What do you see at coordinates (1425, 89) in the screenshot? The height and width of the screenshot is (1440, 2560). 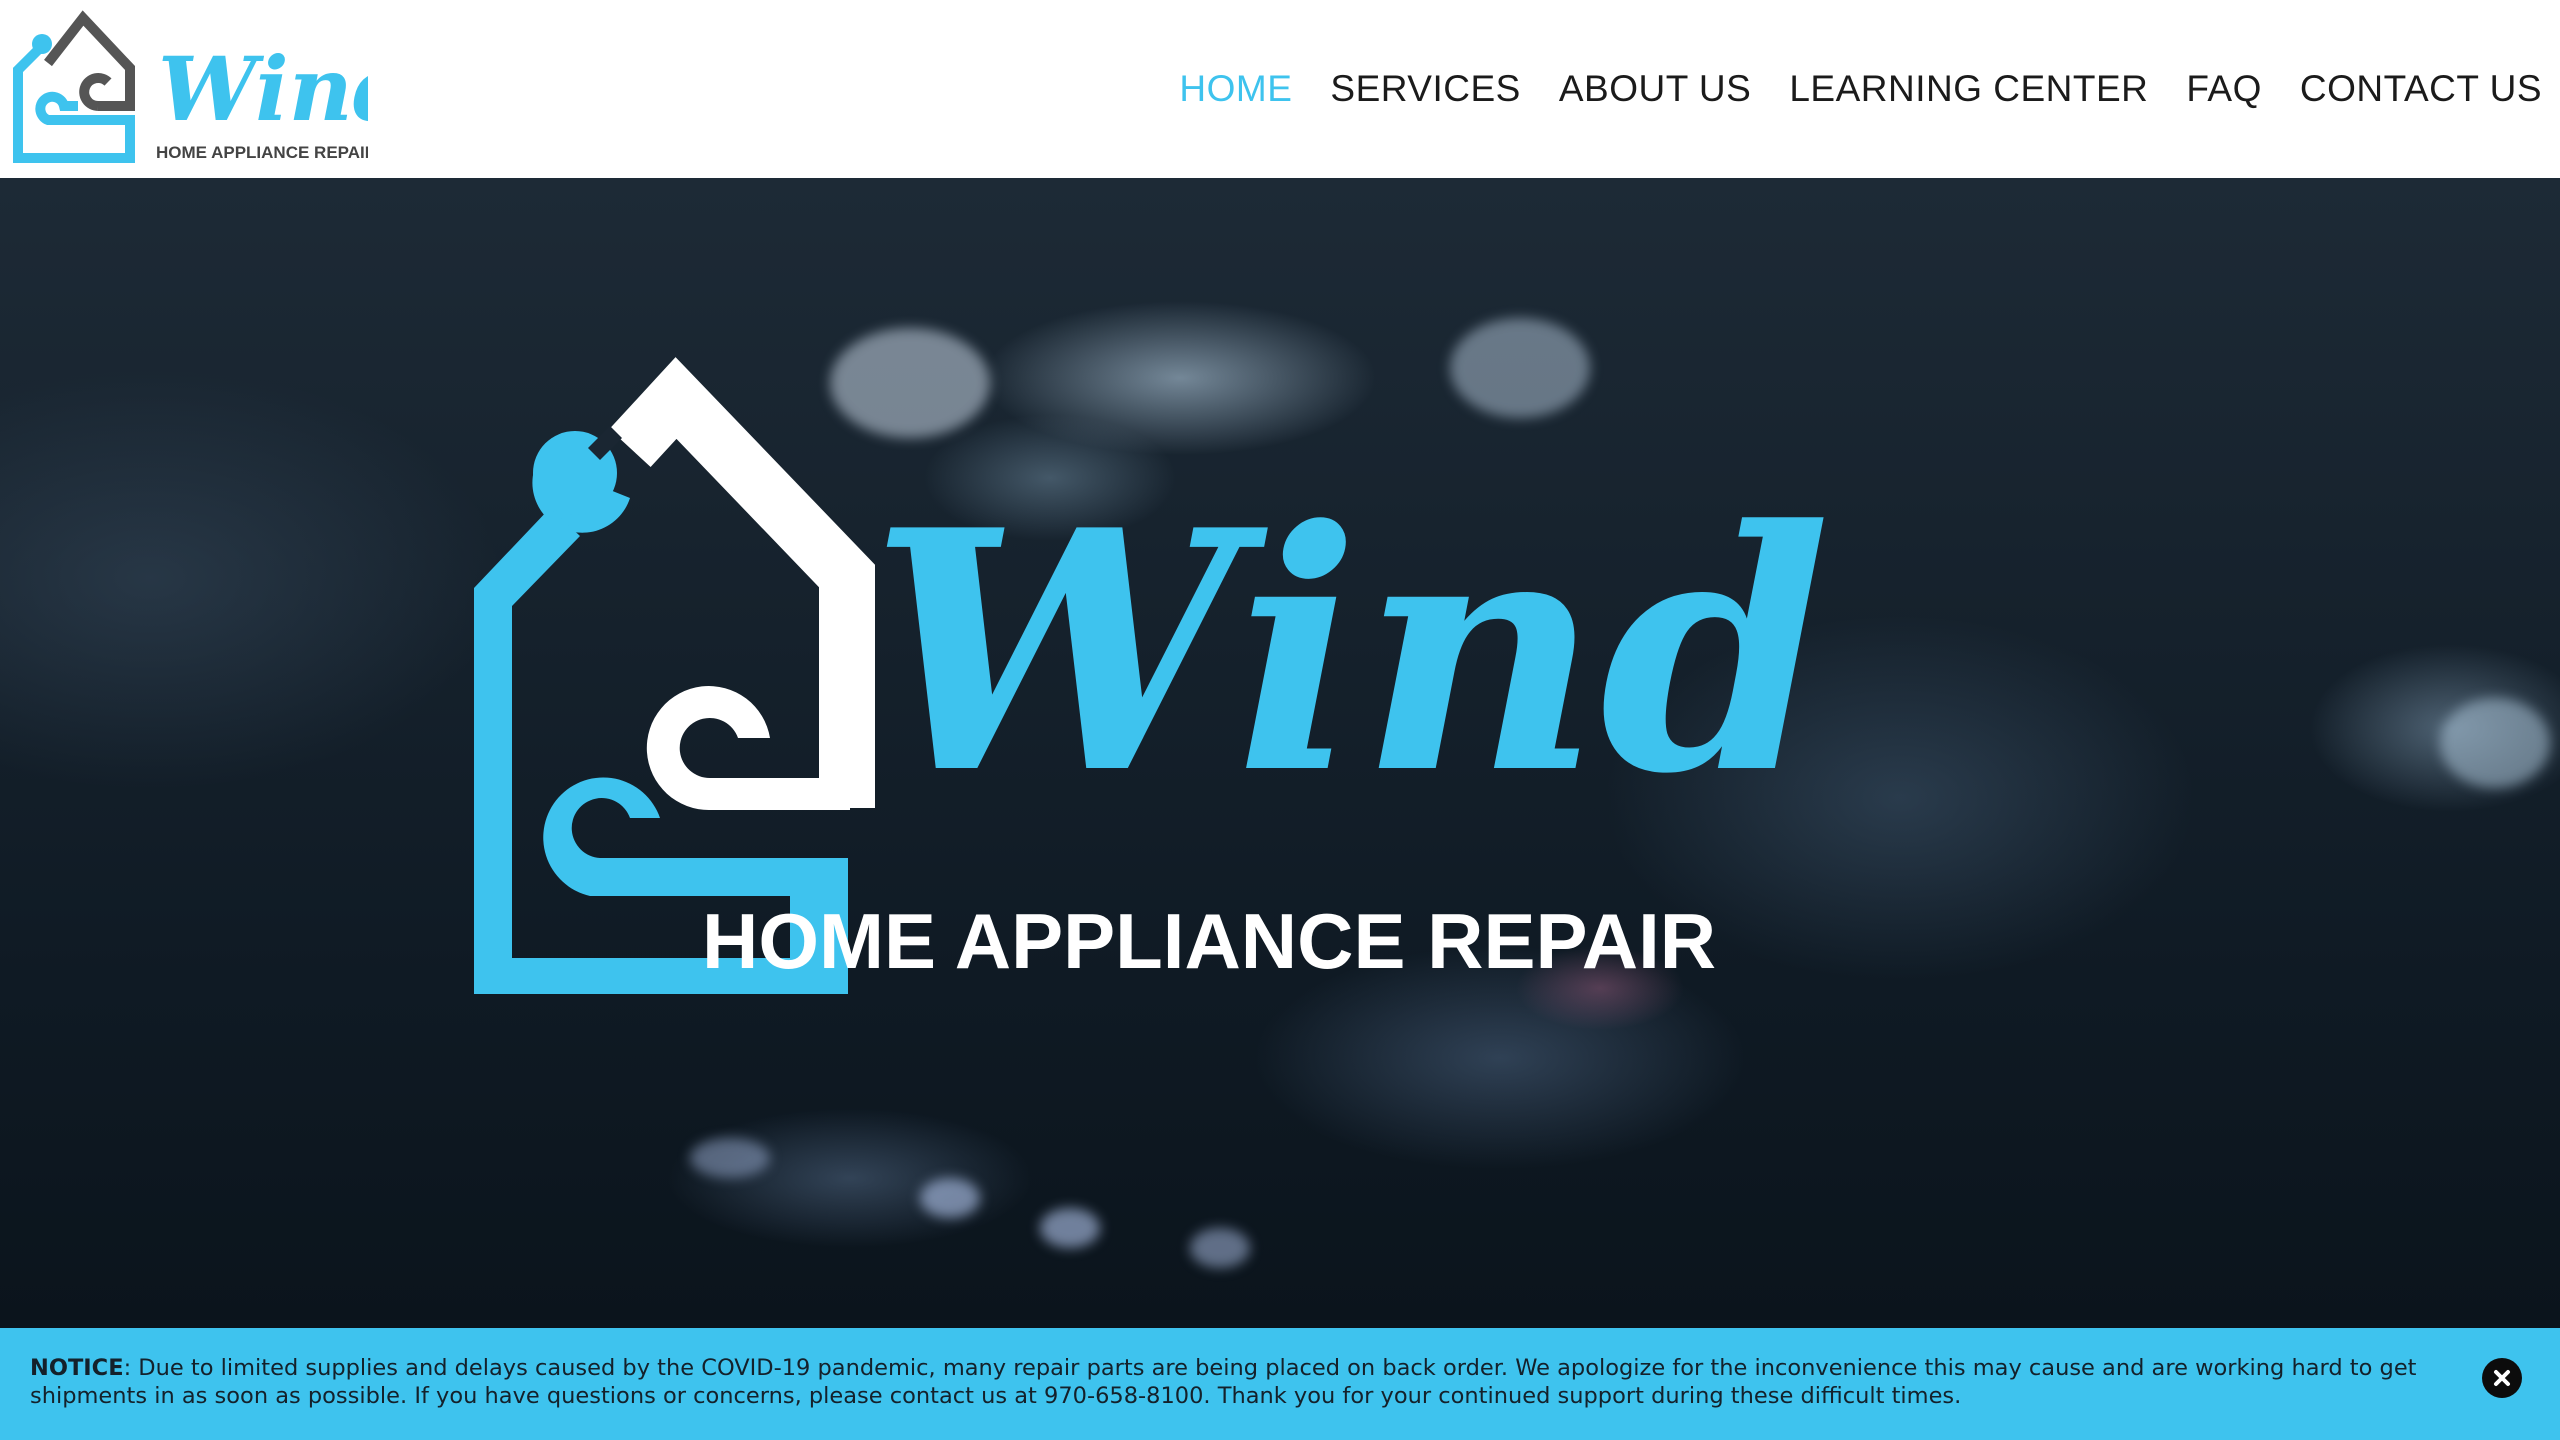 I see `nav-link-services: SERVICES` at bounding box center [1425, 89].